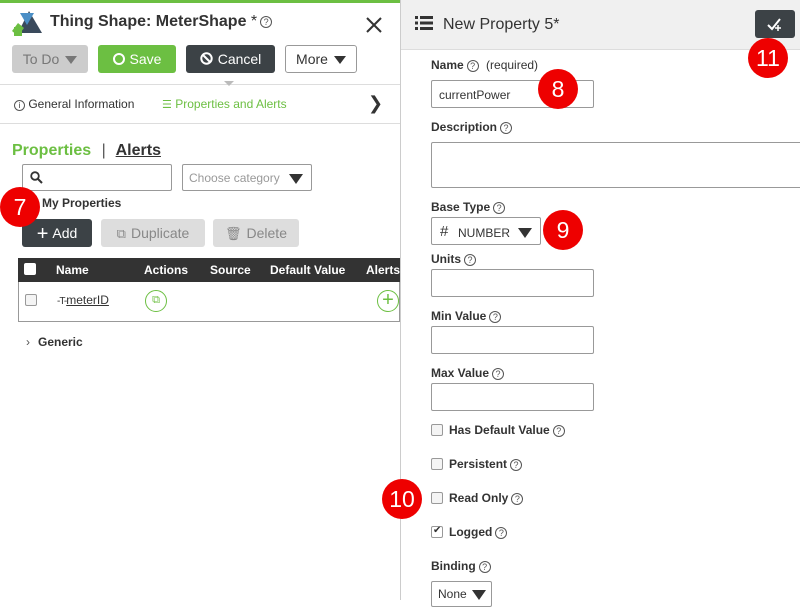 The height and width of the screenshot is (607, 800). What do you see at coordinates (81, 104) in the screenshot?
I see `tab-general-label: General Information` at bounding box center [81, 104].